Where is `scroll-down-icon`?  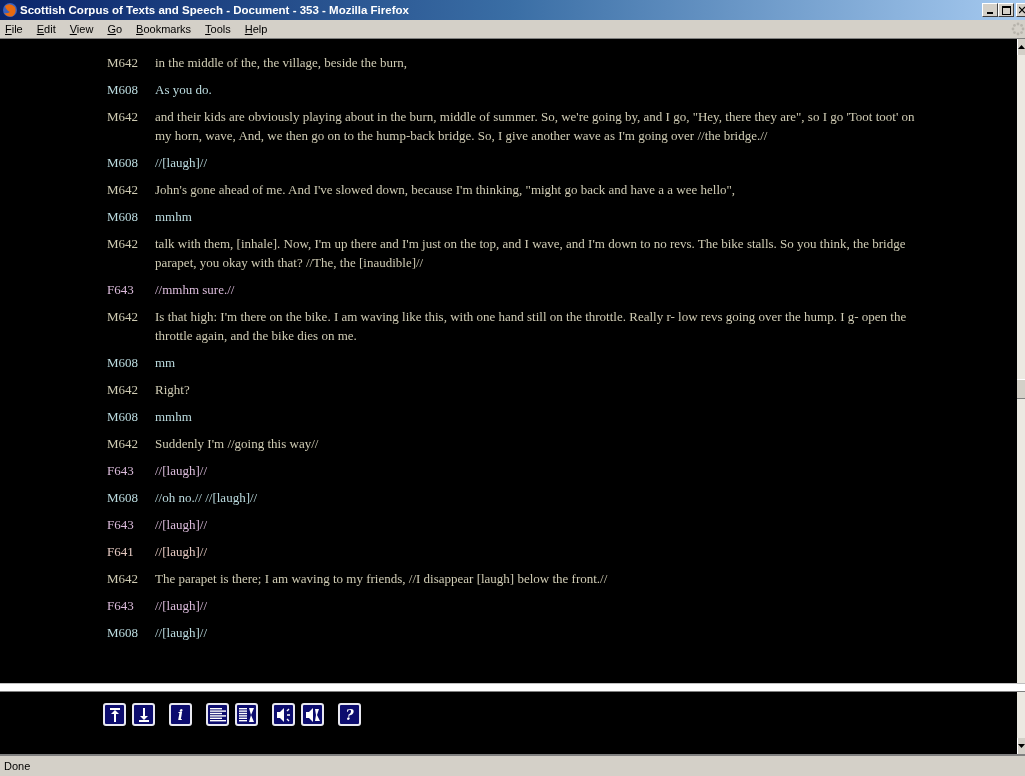
scroll-down-icon is located at coordinates (1021, 746).